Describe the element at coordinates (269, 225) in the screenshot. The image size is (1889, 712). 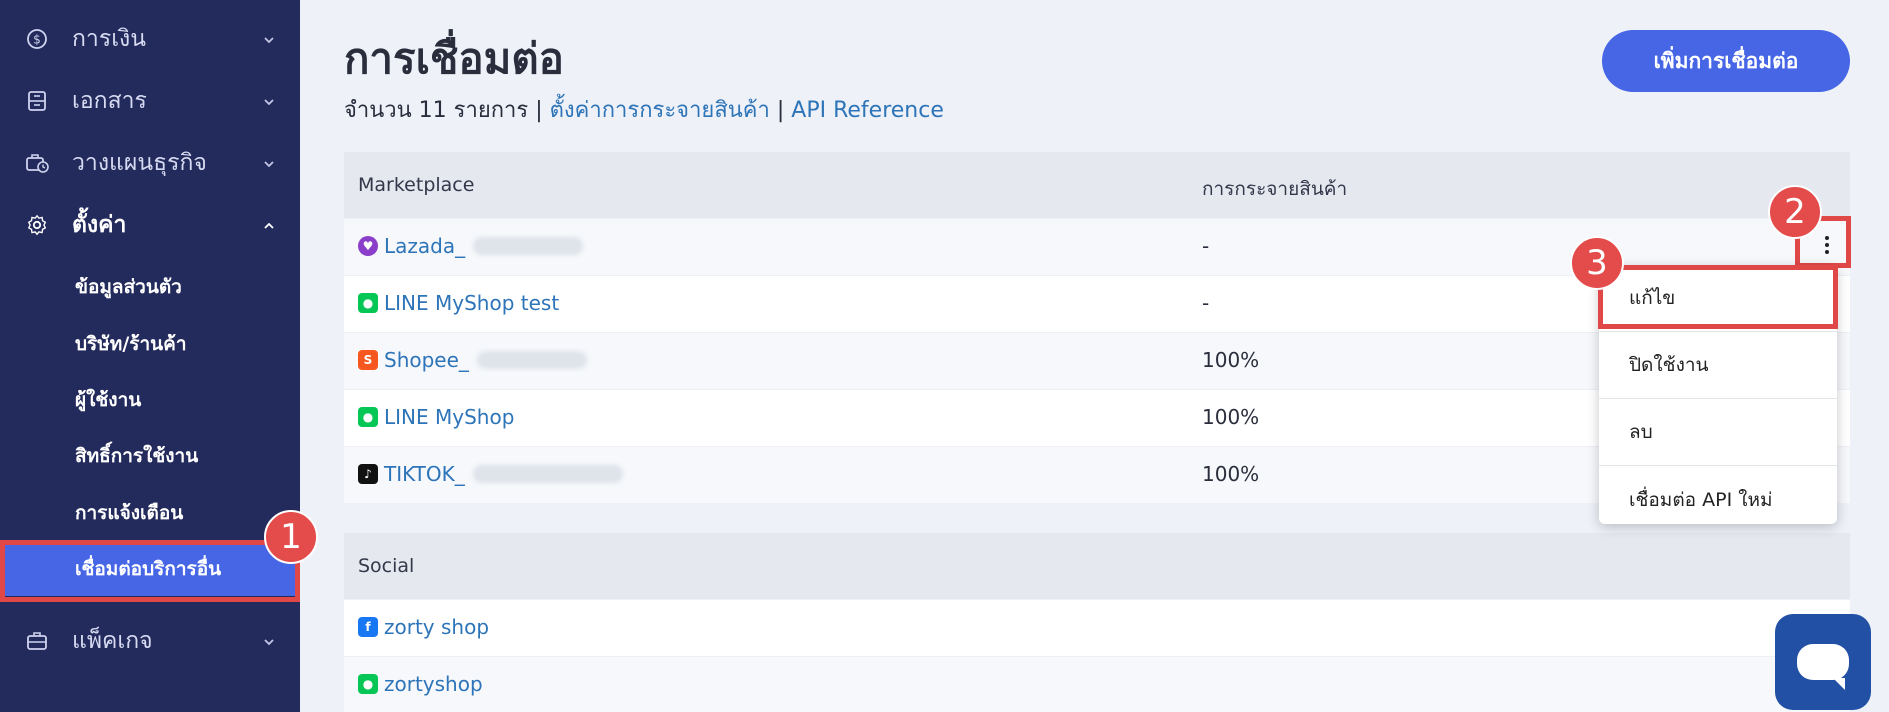
I see `chevron-up-icon` at that location.